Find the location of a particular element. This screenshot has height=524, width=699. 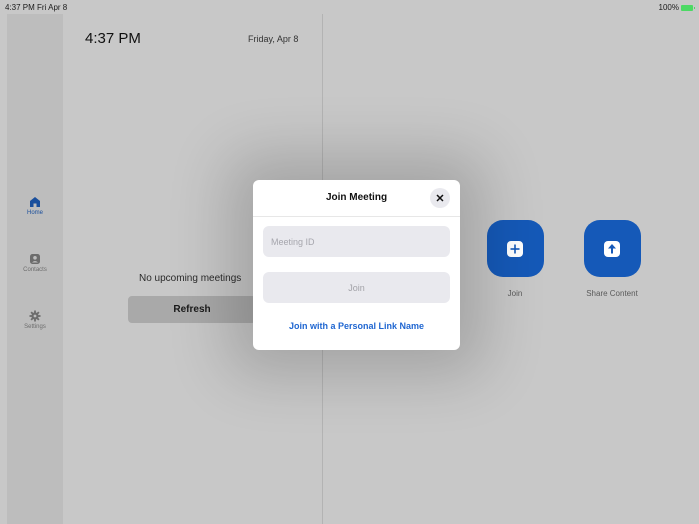

sidebar-item-settings: Settings is located at coordinates (35, 320).